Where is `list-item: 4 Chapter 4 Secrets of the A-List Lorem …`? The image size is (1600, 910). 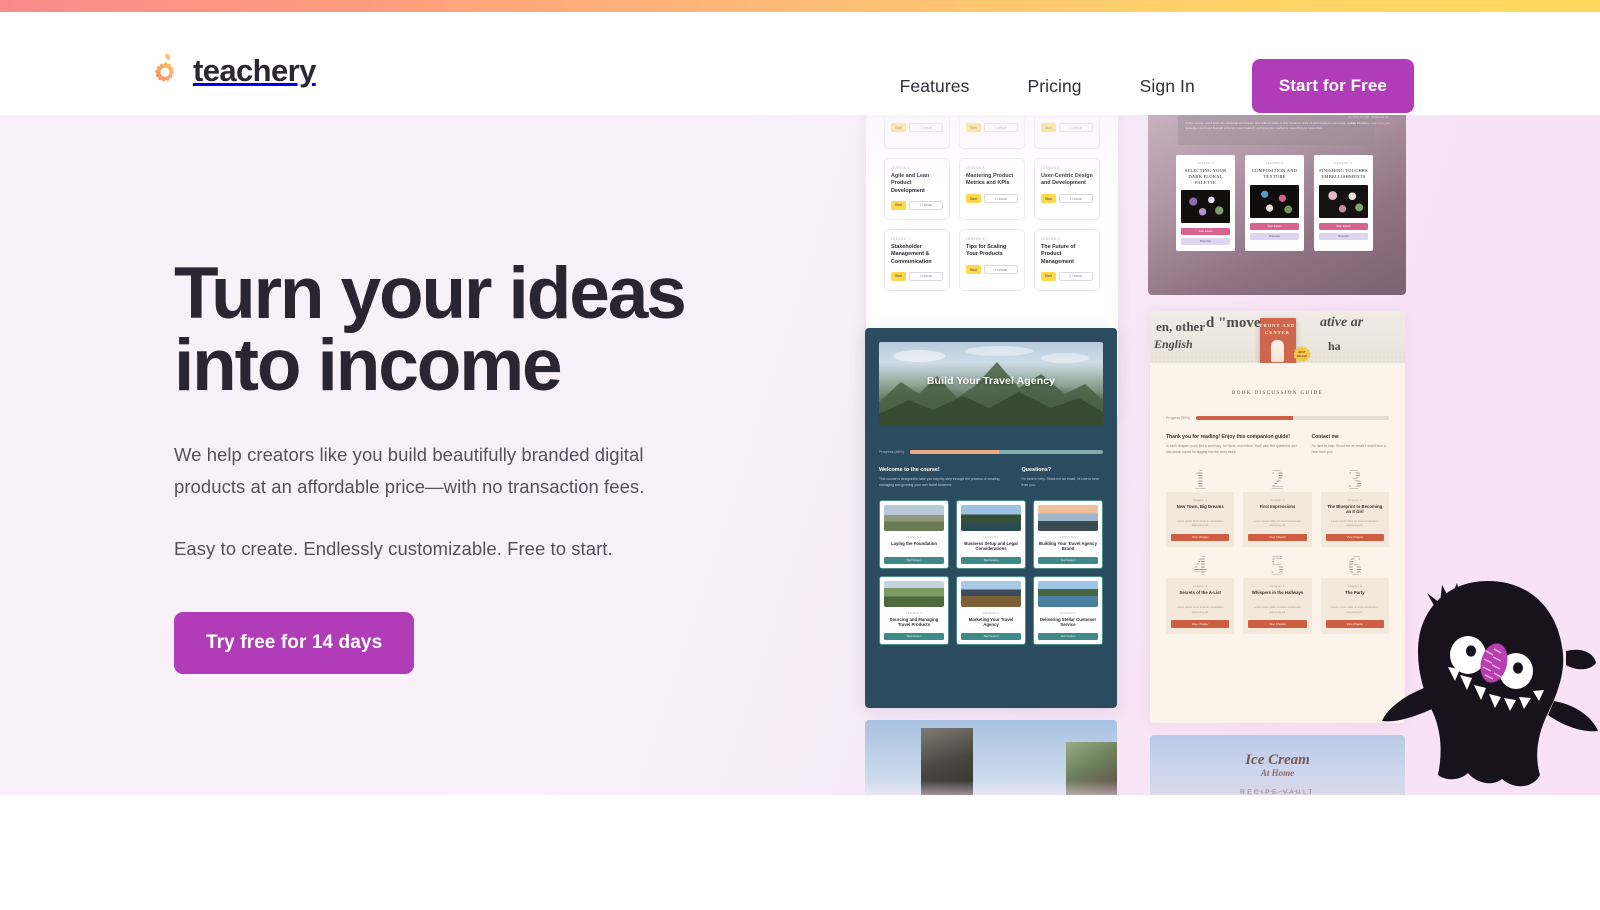
list-item: 4 Chapter 4 Secrets of the A-List Lorem … is located at coordinates (1200, 593).